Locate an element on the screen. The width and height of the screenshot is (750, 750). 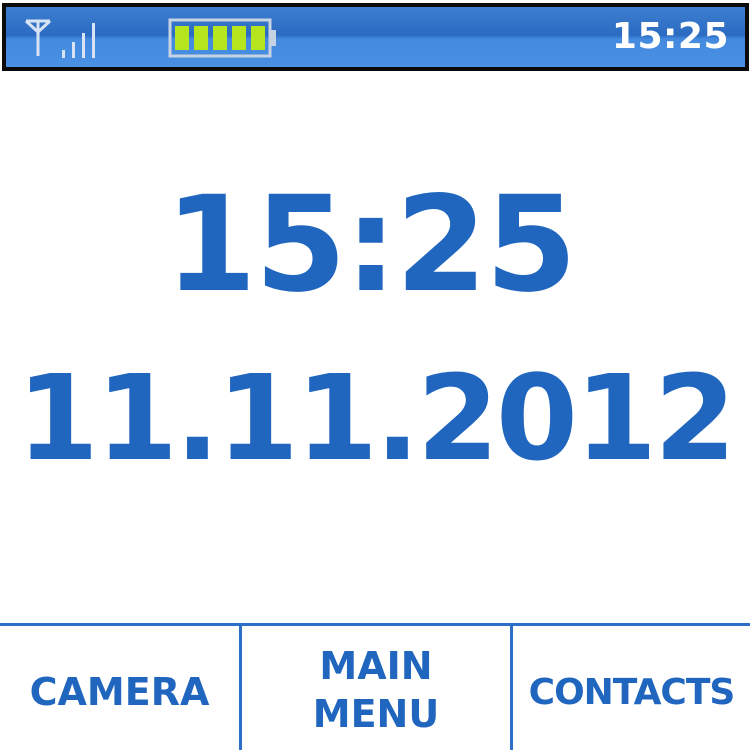
status-bar: 15:25 is located at coordinates (375, 37).